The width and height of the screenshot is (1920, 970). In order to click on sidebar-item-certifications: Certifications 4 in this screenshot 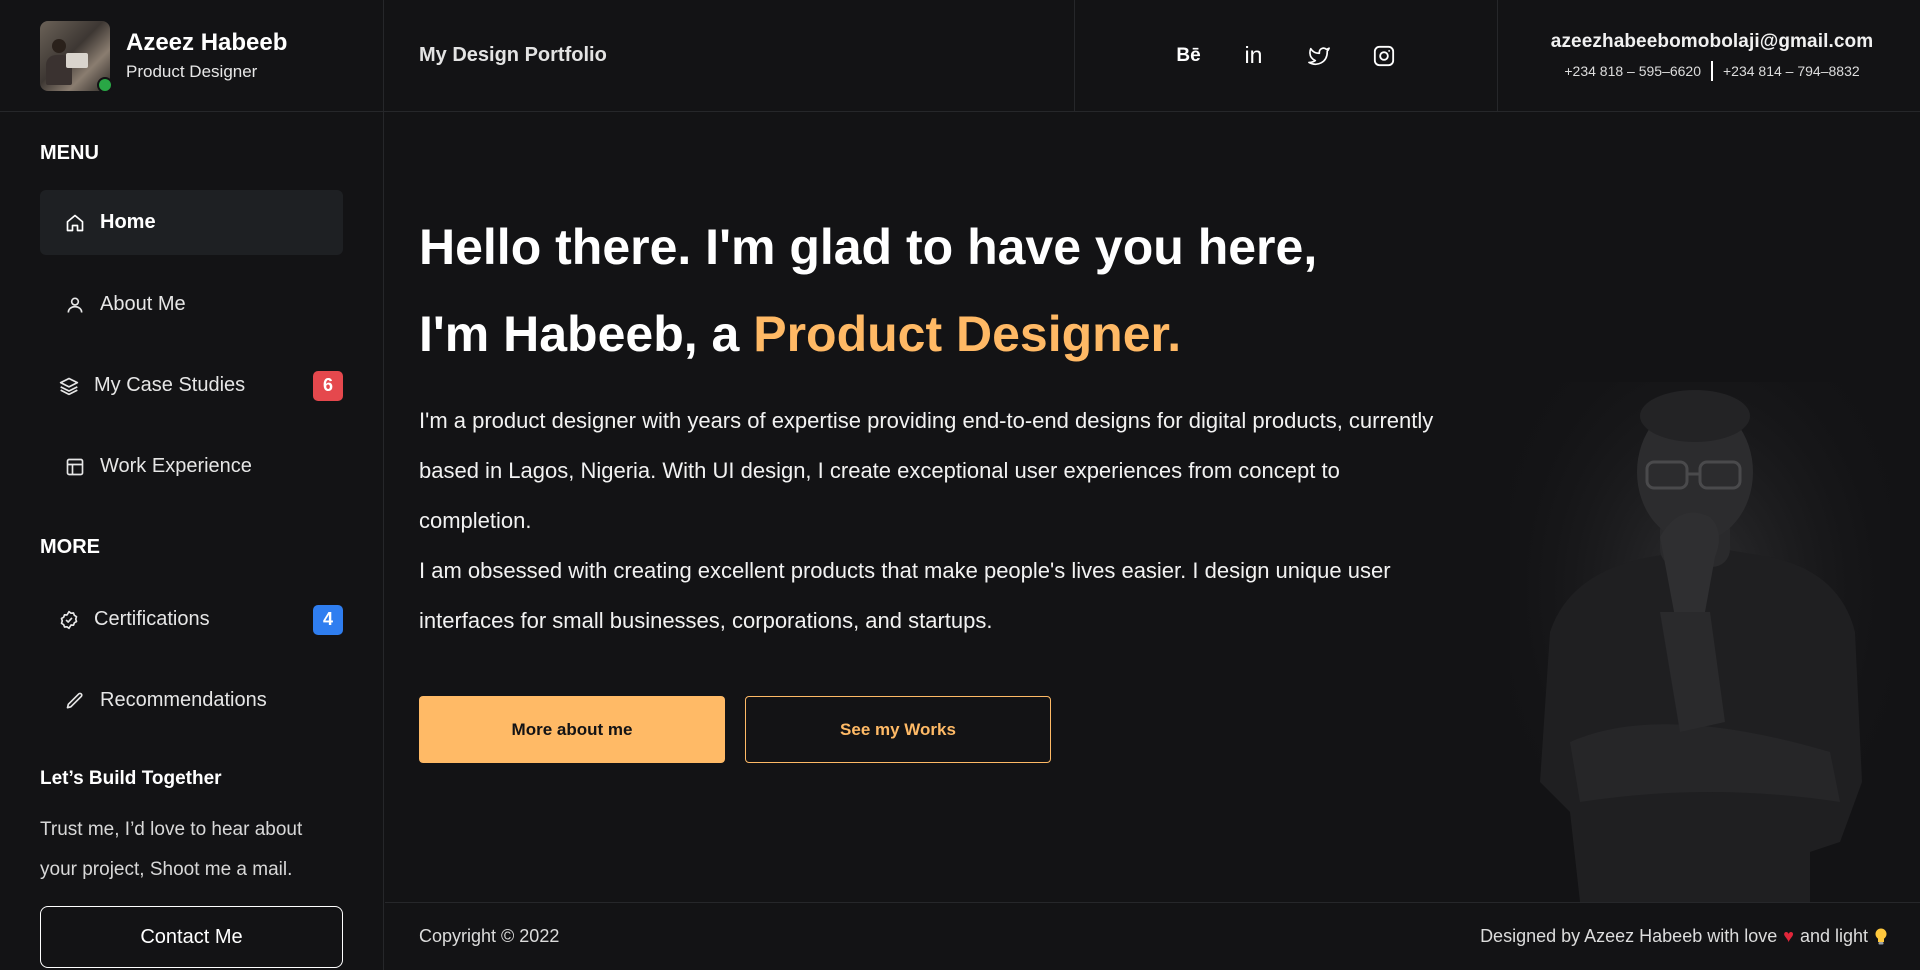, I will do `click(191, 619)`.